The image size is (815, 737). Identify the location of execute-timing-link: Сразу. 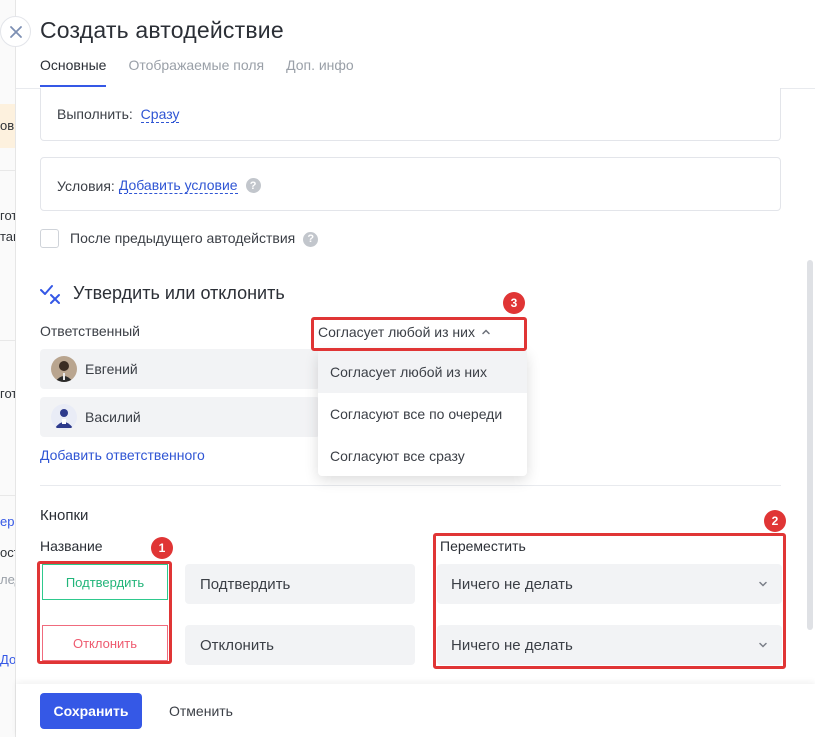
(160, 114).